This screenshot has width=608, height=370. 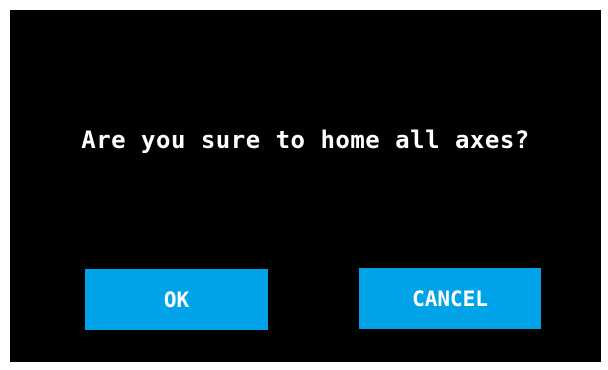 What do you see at coordinates (305, 140) in the screenshot?
I see `confirm-question-text: Are you sure to home all axes?` at bounding box center [305, 140].